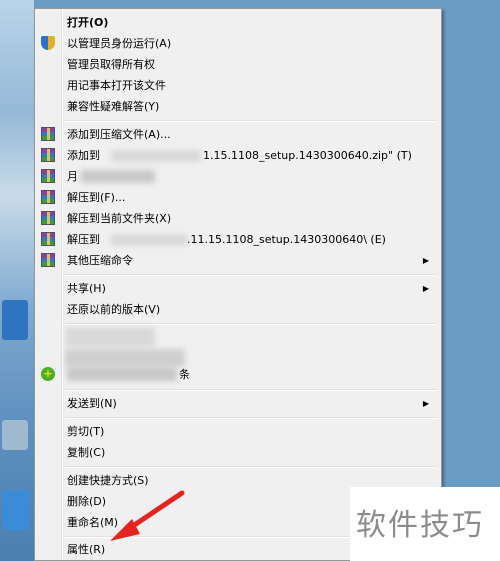 The height and width of the screenshot is (561, 500). I want to click on watermark-text: 软件技巧, so click(420, 525).